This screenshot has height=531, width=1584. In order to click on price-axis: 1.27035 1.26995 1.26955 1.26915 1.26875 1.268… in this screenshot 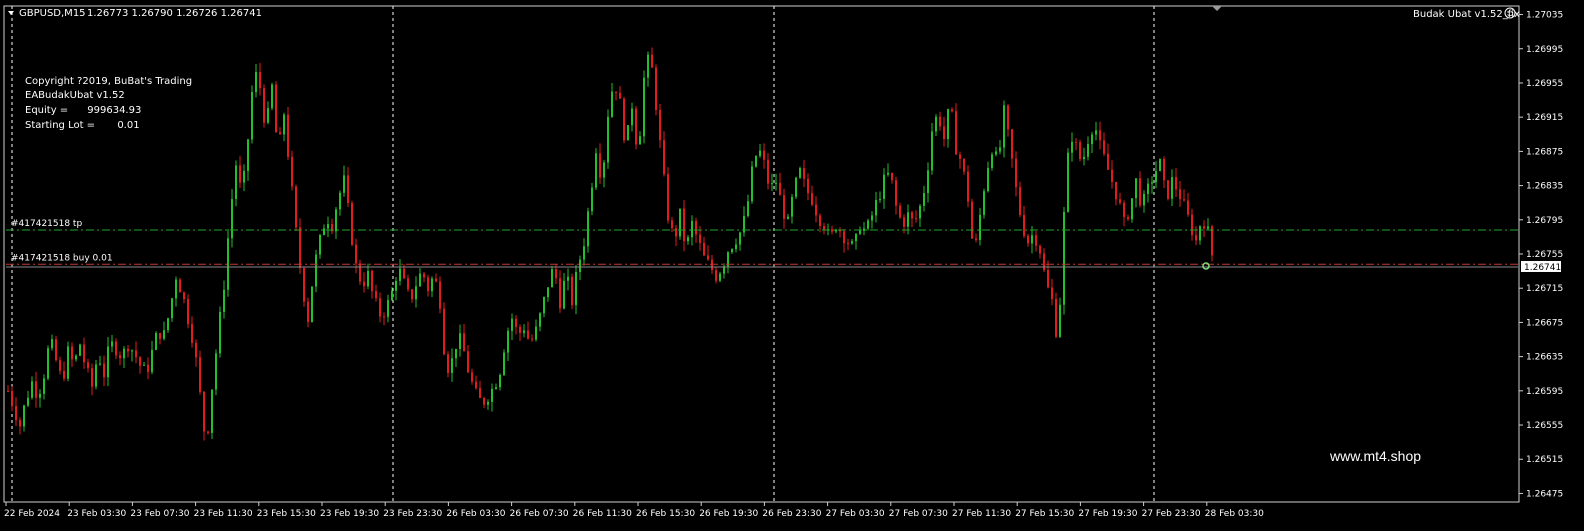, I will do `click(1541, 255)`.